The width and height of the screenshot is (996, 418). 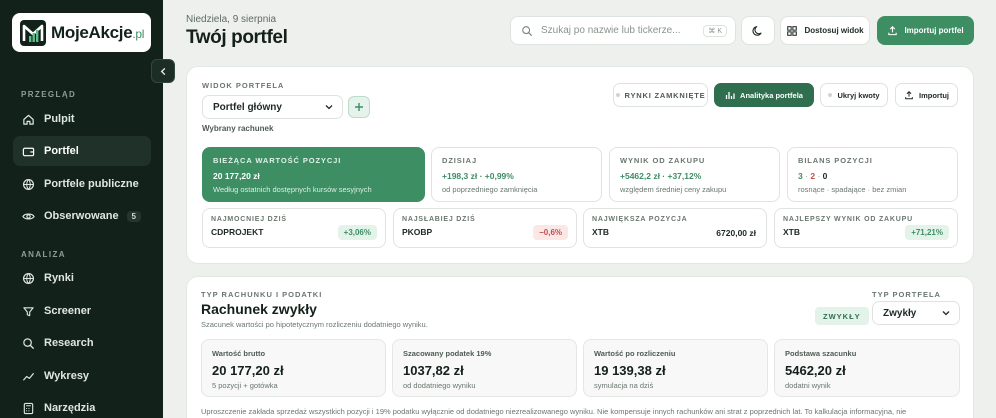 I want to click on portfolio-analytics-button: Analityka portfela, so click(x=764, y=95).